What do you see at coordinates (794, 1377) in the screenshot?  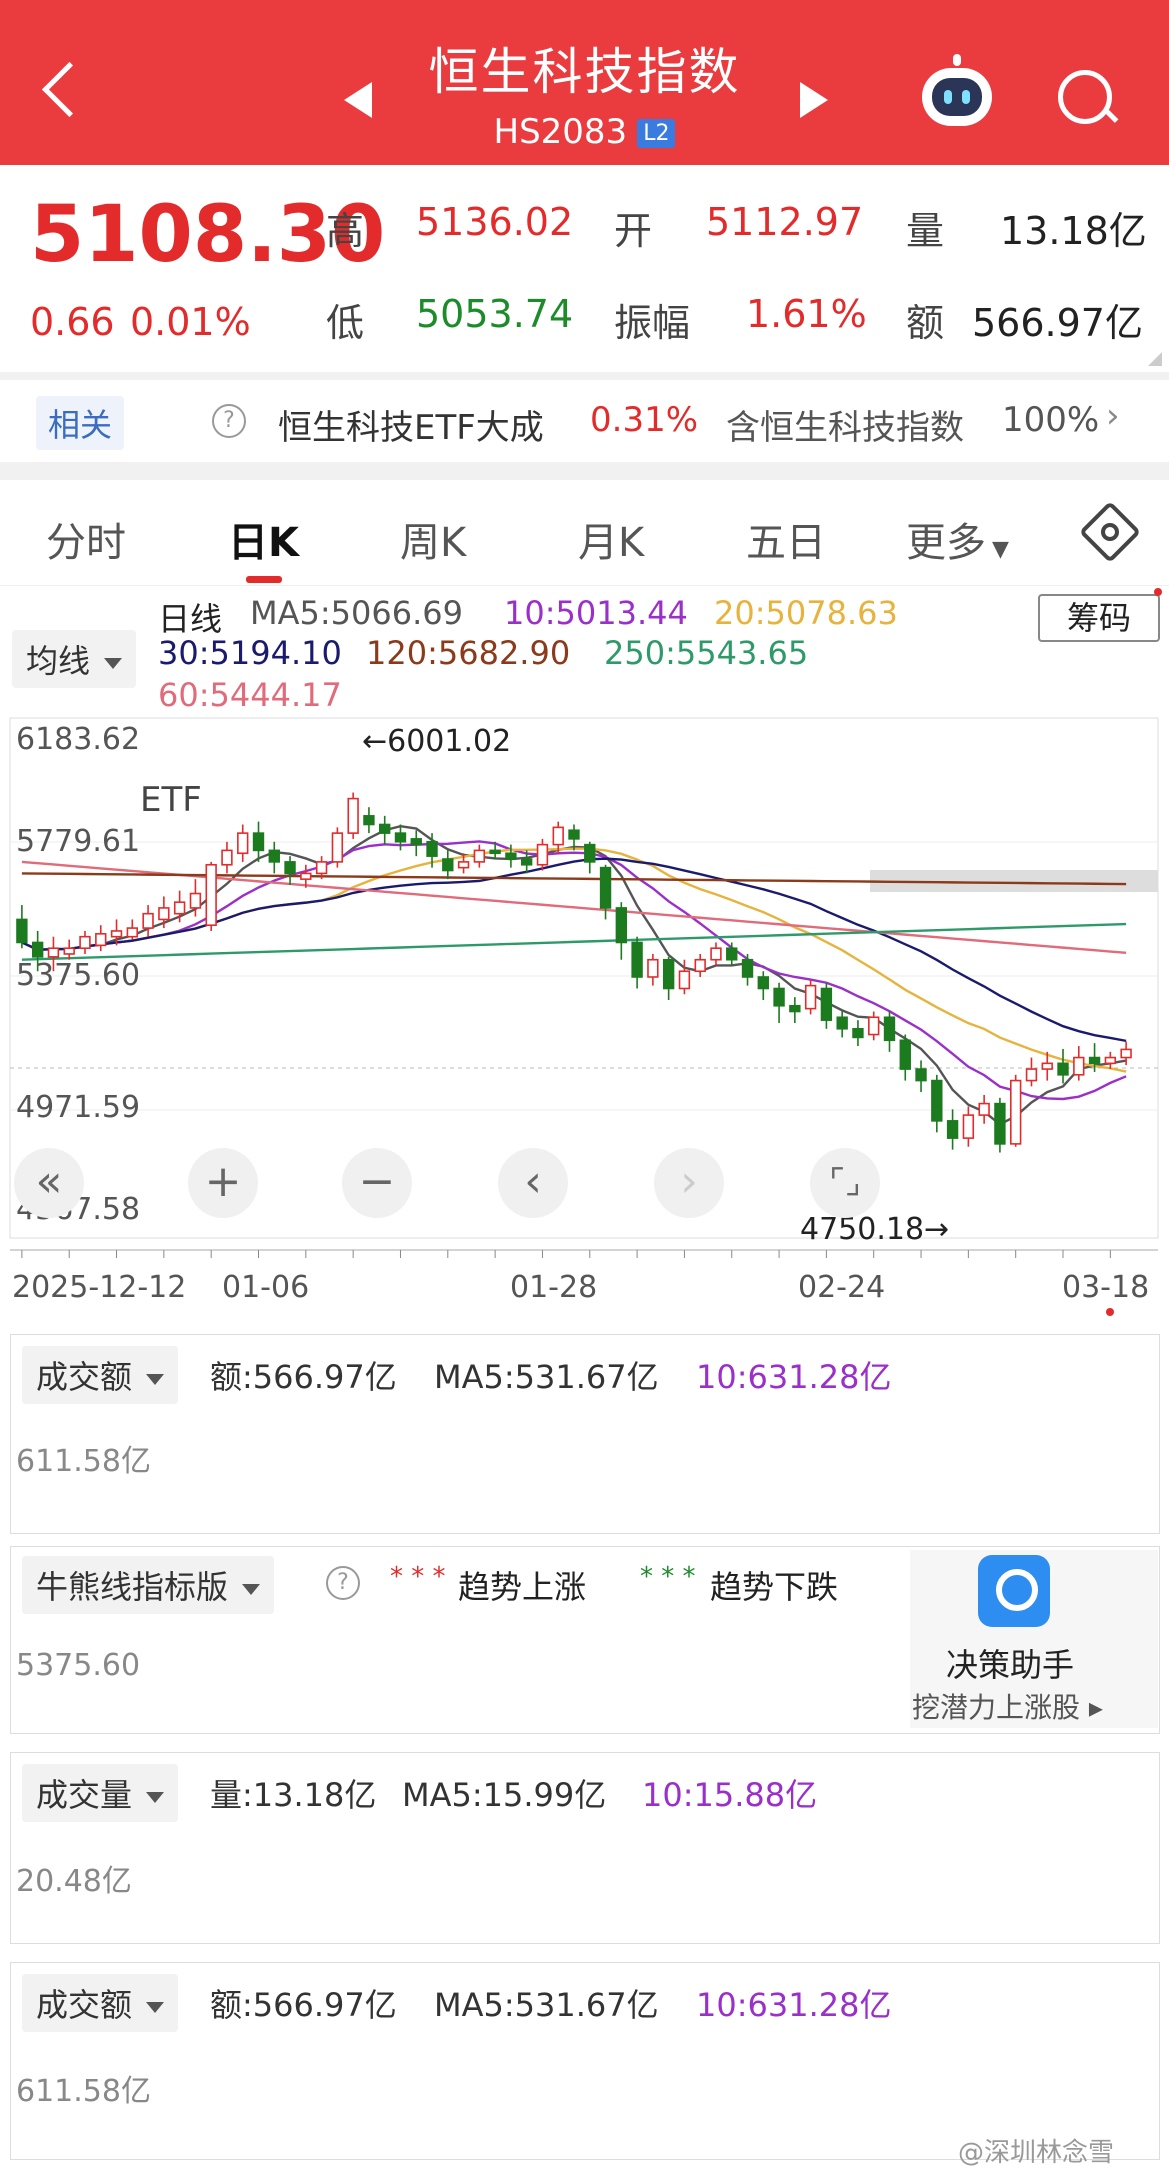 I see `amount-ma10: 10:631.28亿` at bounding box center [794, 1377].